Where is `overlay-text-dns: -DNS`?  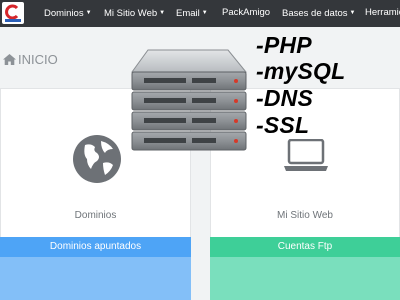
overlay-text-dns: -DNS is located at coordinates (285, 98).